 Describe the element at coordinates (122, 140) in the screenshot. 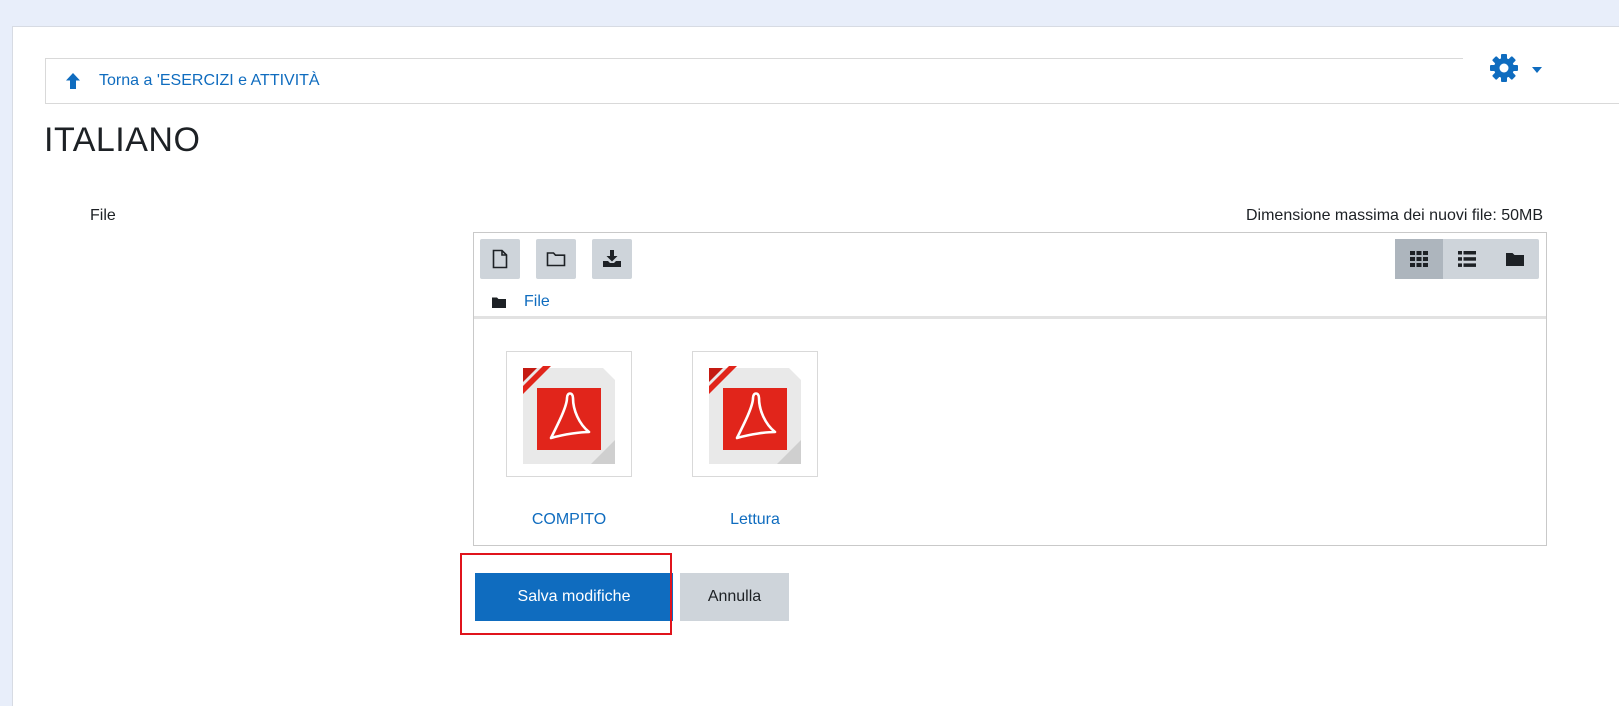

I see `page-title: ITALIANO` at that location.